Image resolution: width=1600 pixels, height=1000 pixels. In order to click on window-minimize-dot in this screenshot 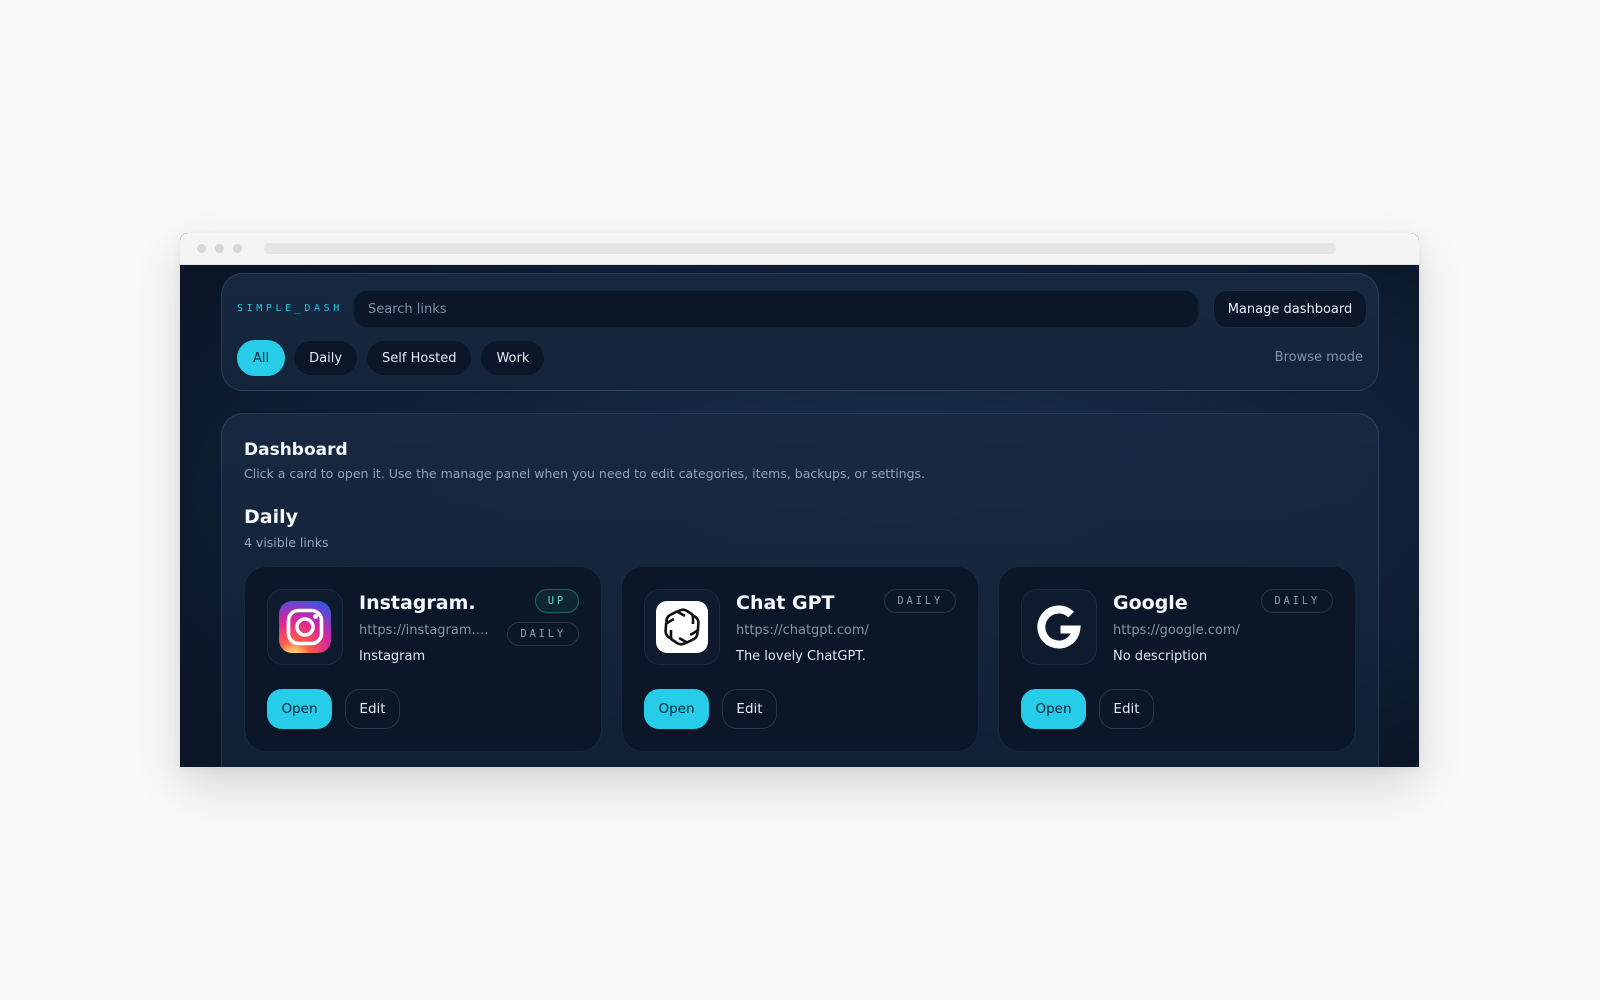, I will do `click(219, 248)`.